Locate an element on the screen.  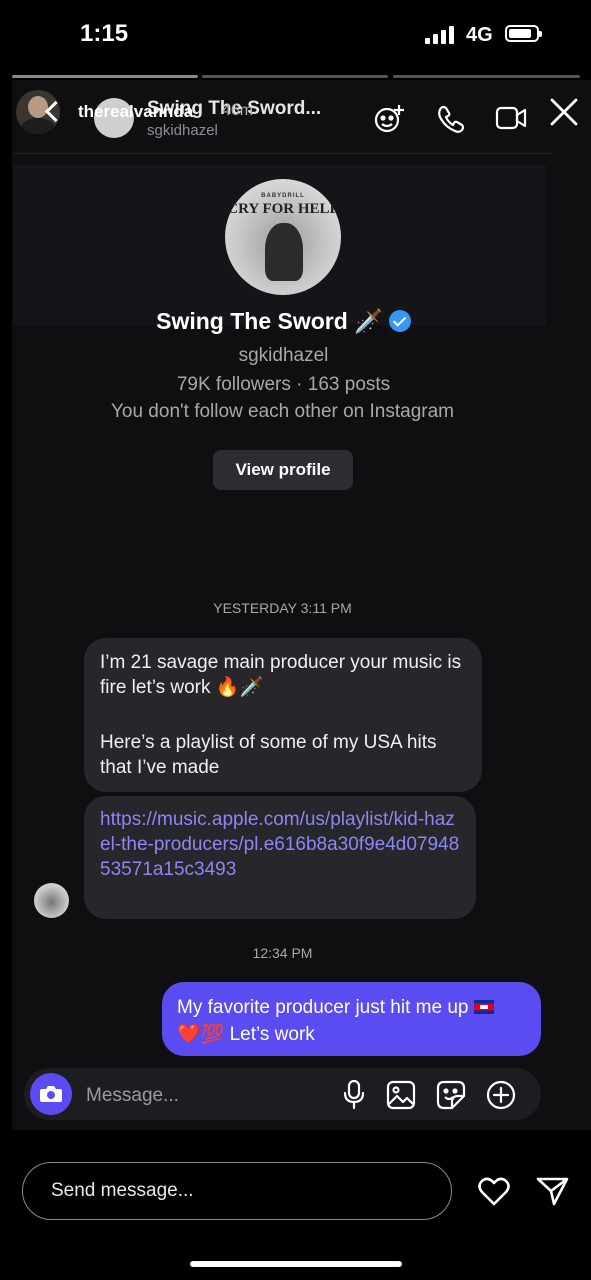
follow-status: You don't follow each other on Instagram is located at coordinates (282, 411).